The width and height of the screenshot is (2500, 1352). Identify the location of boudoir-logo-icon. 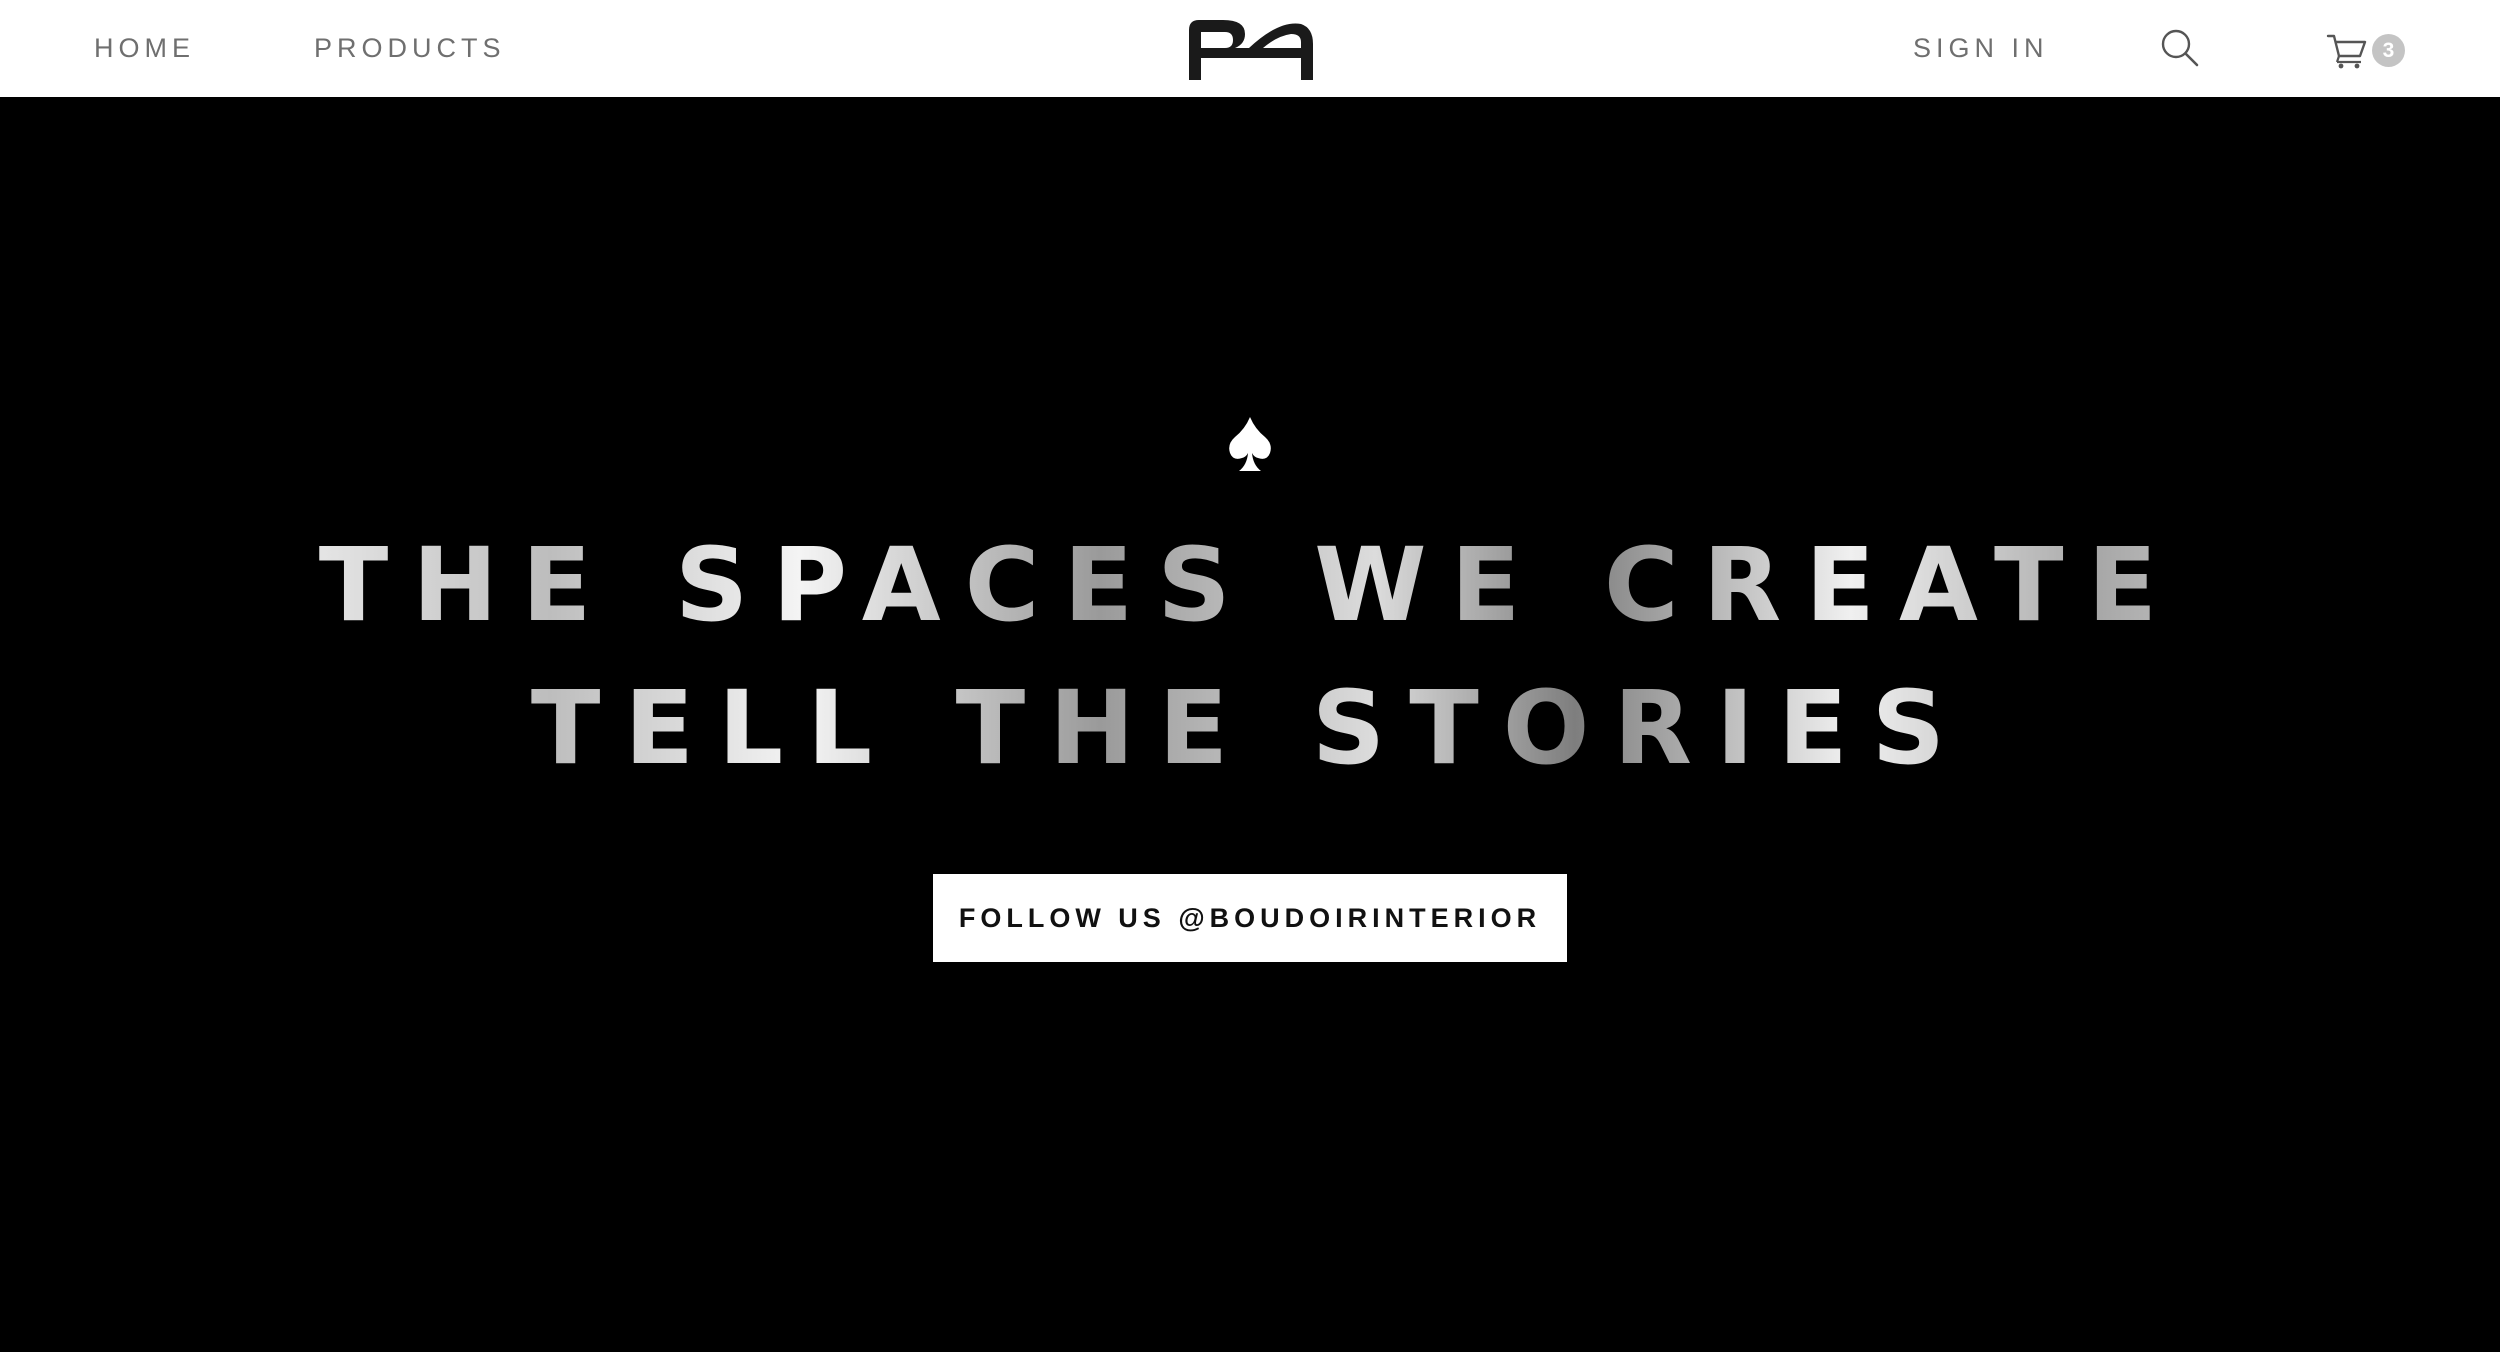
(1250, 48).